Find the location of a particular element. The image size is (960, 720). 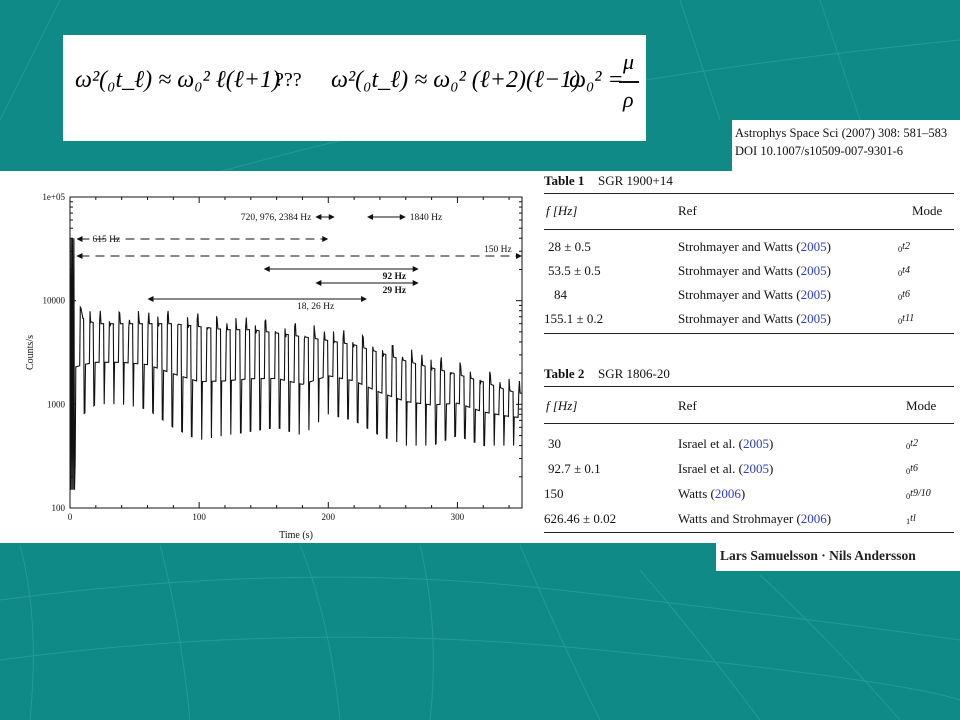

y-axis-label: Counts/s is located at coordinates (30, 352).